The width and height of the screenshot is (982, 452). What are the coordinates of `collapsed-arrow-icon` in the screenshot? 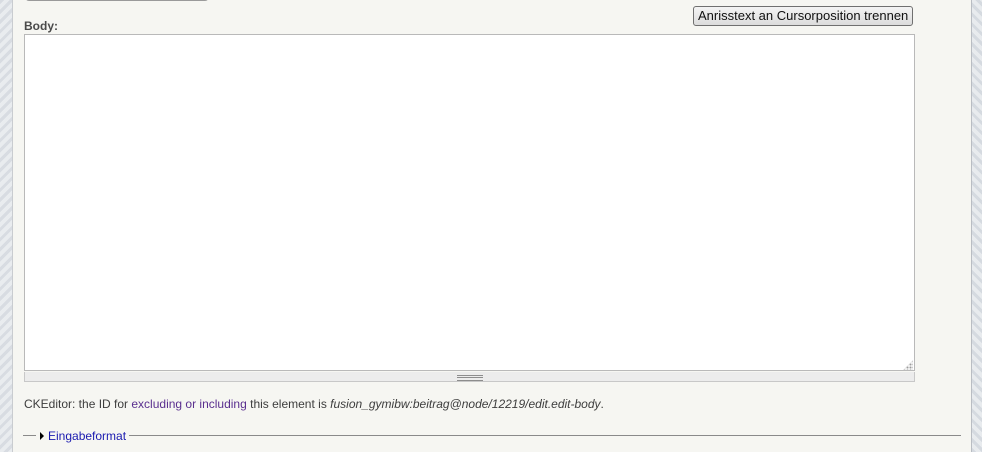 It's located at (42, 436).